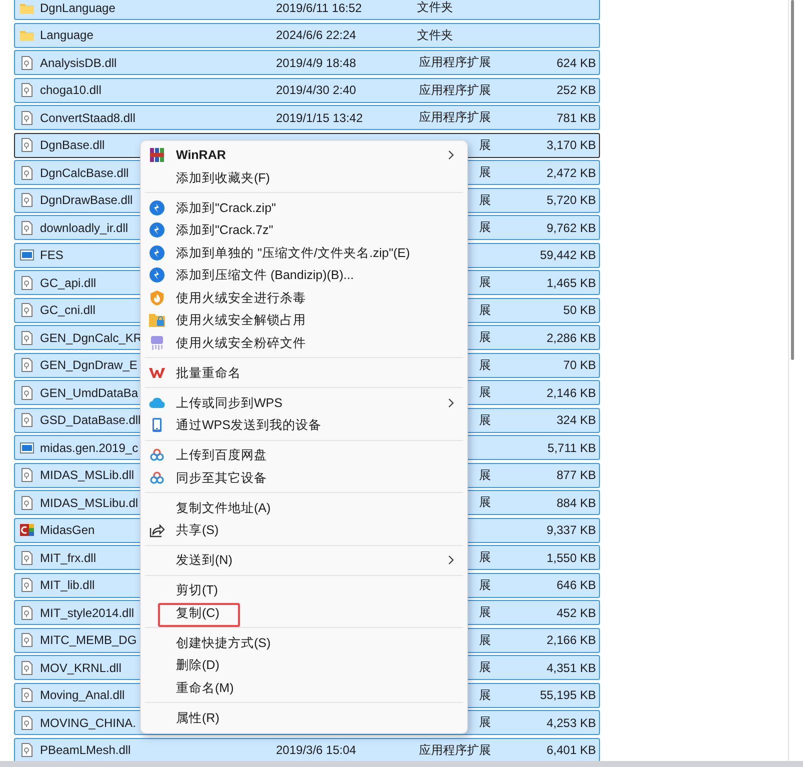 This screenshot has height=767, width=803. What do you see at coordinates (68, 310) in the screenshot?
I see `file-name: GC_cni.dll` at bounding box center [68, 310].